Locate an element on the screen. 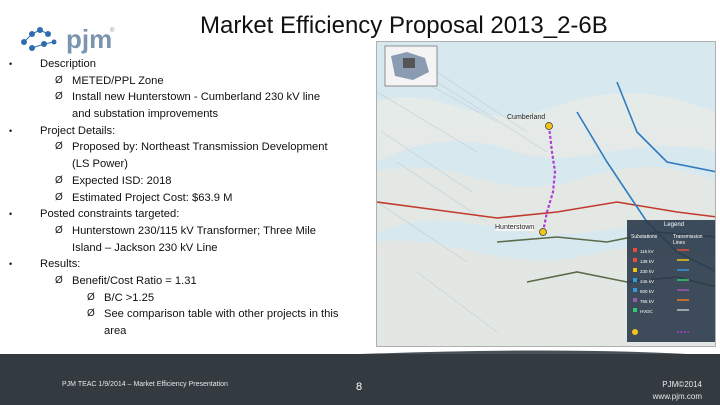 The width and height of the screenshot is (720, 405). content-text: Description is located at coordinates (68, 64).